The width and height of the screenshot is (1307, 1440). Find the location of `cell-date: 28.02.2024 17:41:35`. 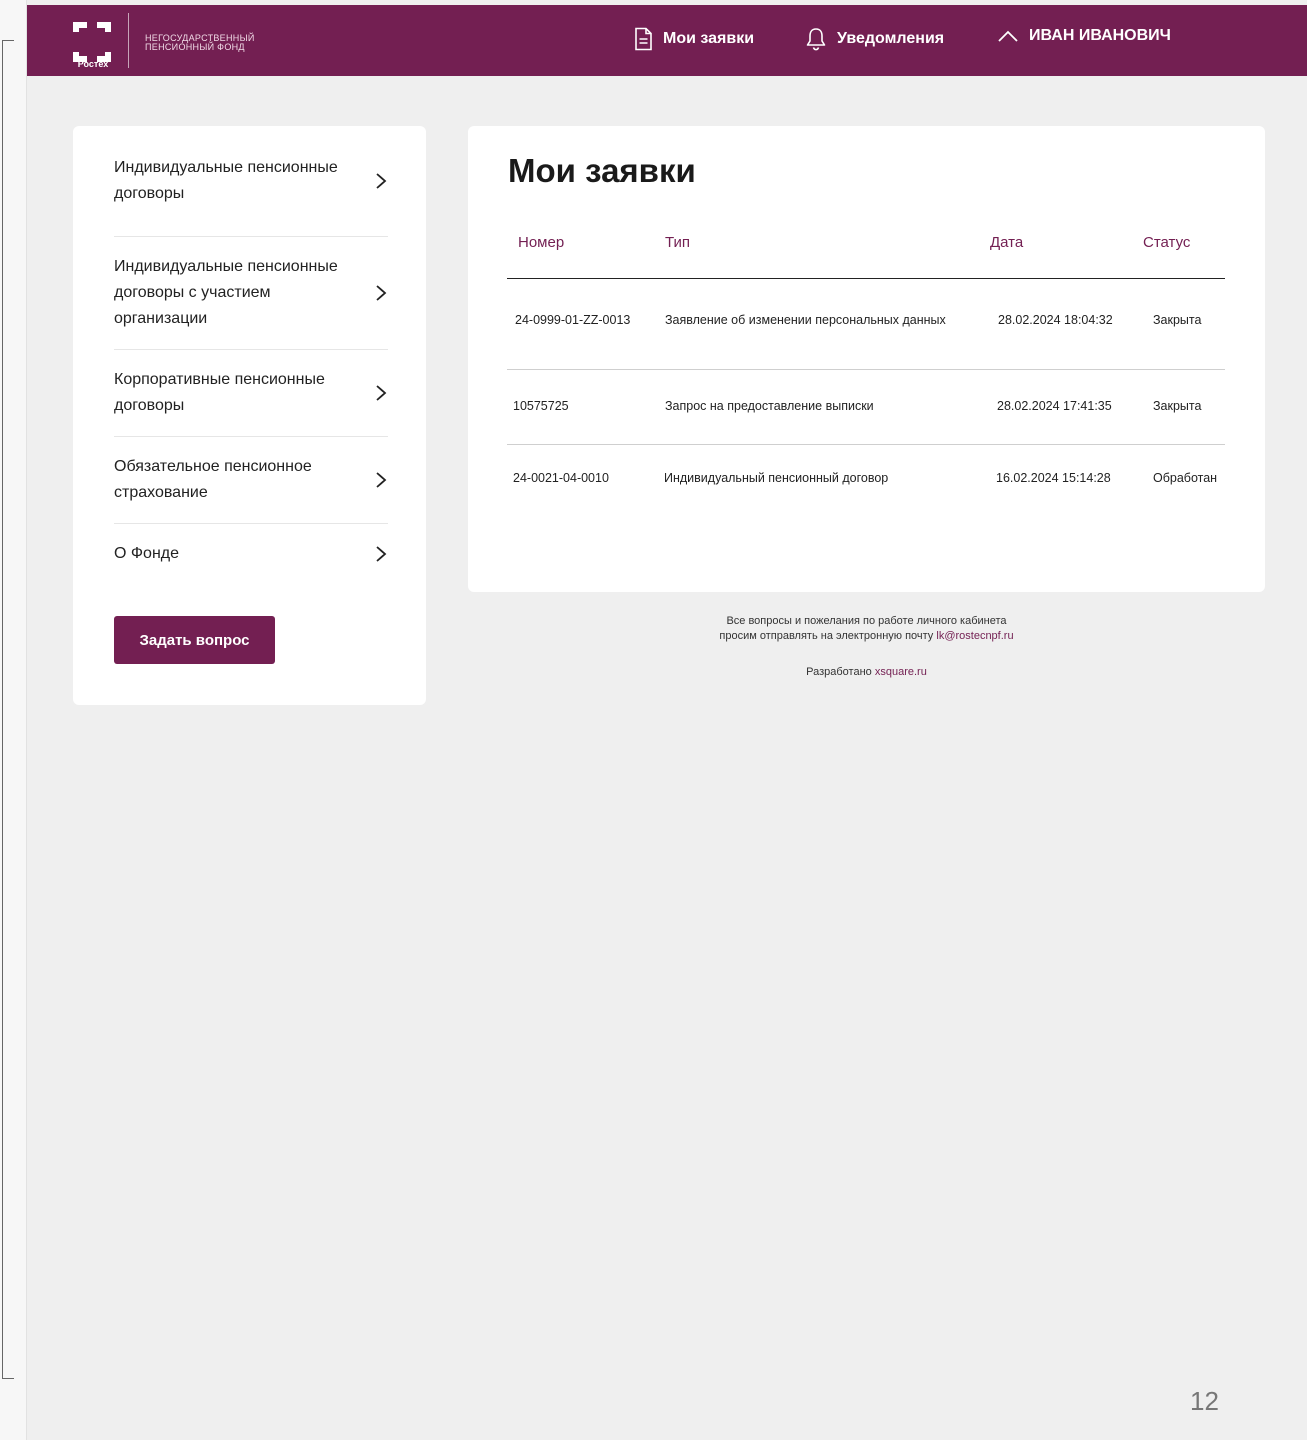

cell-date: 28.02.2024 17:41:35 is located at coordinates (1054, 406).